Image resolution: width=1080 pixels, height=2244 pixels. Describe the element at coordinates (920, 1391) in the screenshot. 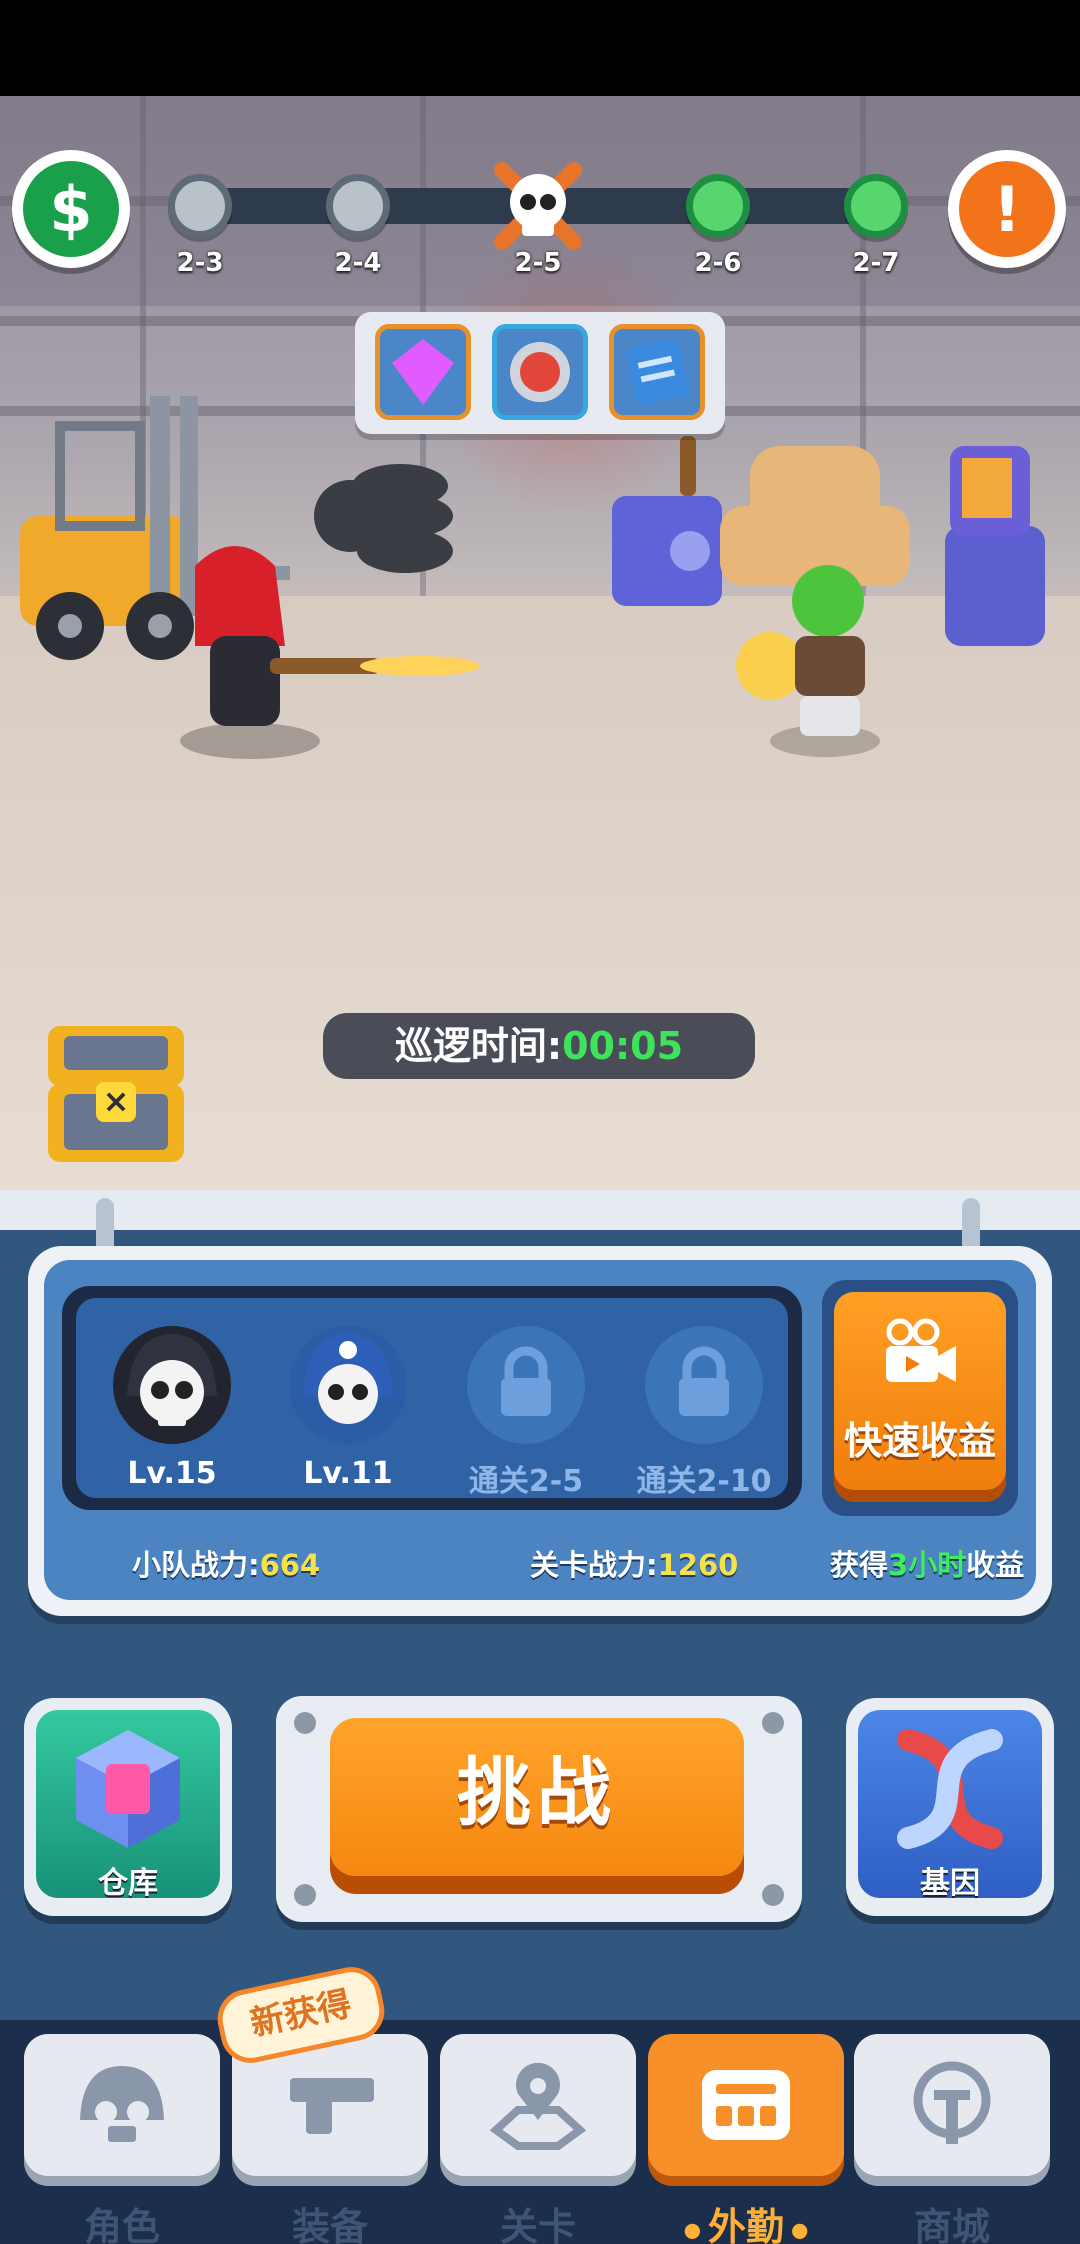

I see `fast-income-face: 快速收益` at that location.